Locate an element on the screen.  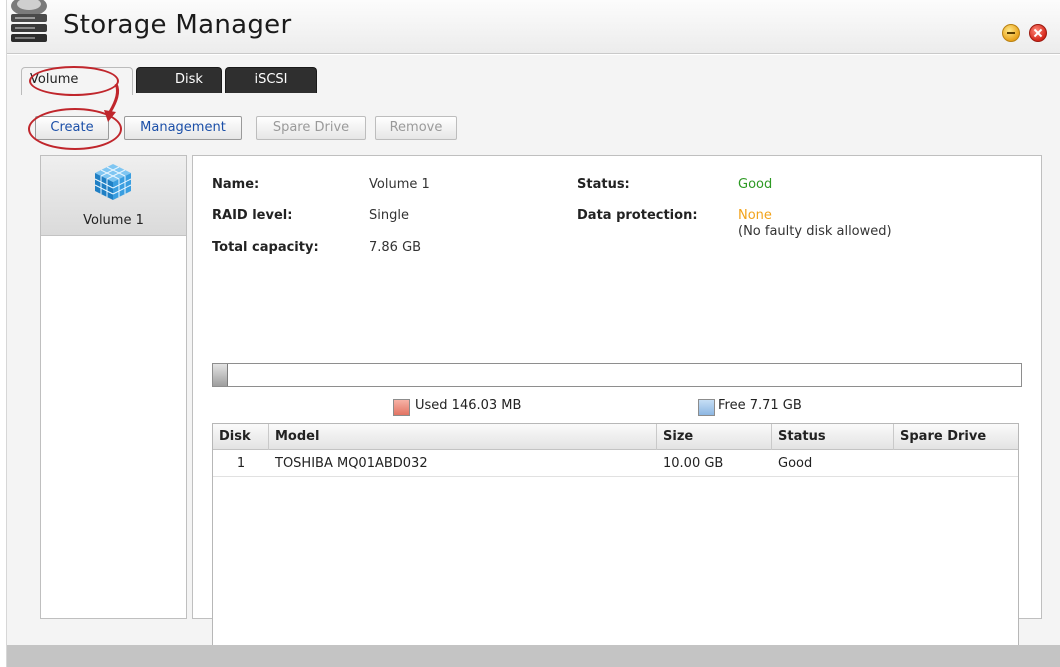
raid-level-label: RAID level: is located at coordinates (252, 215).